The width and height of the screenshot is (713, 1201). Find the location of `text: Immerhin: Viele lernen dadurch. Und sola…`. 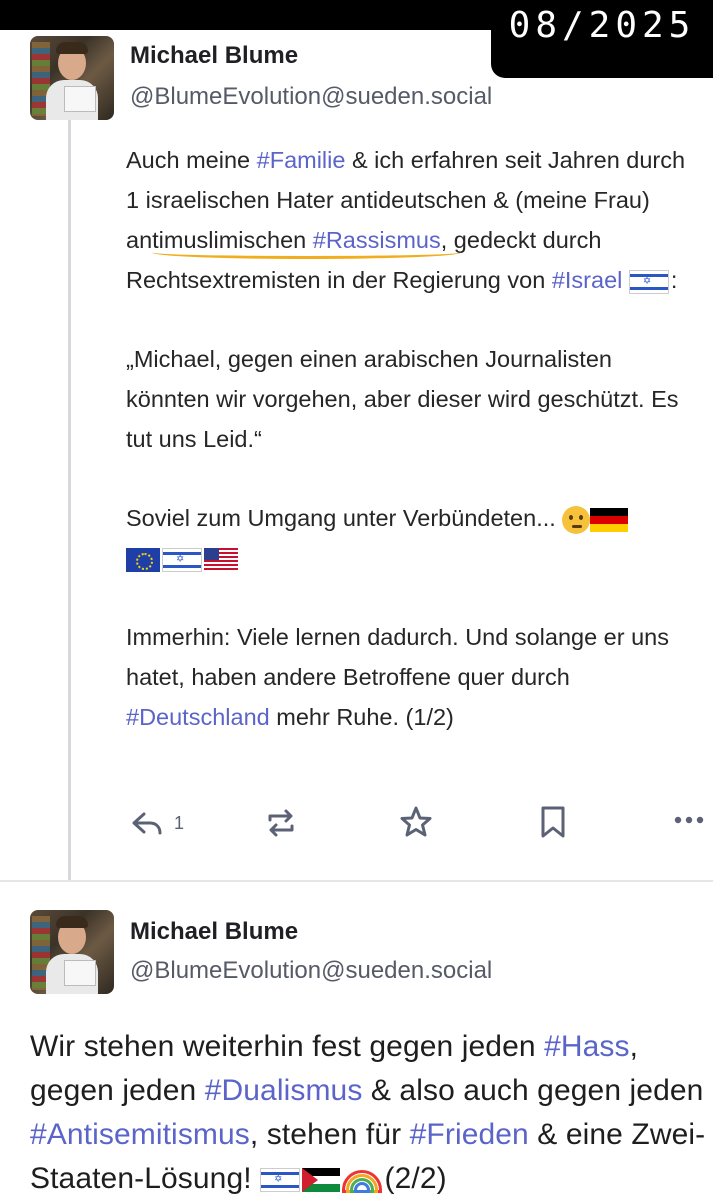

text: Immerhin: Viele lernen dadurch. Und sola… is located at coordinates (397, 657).